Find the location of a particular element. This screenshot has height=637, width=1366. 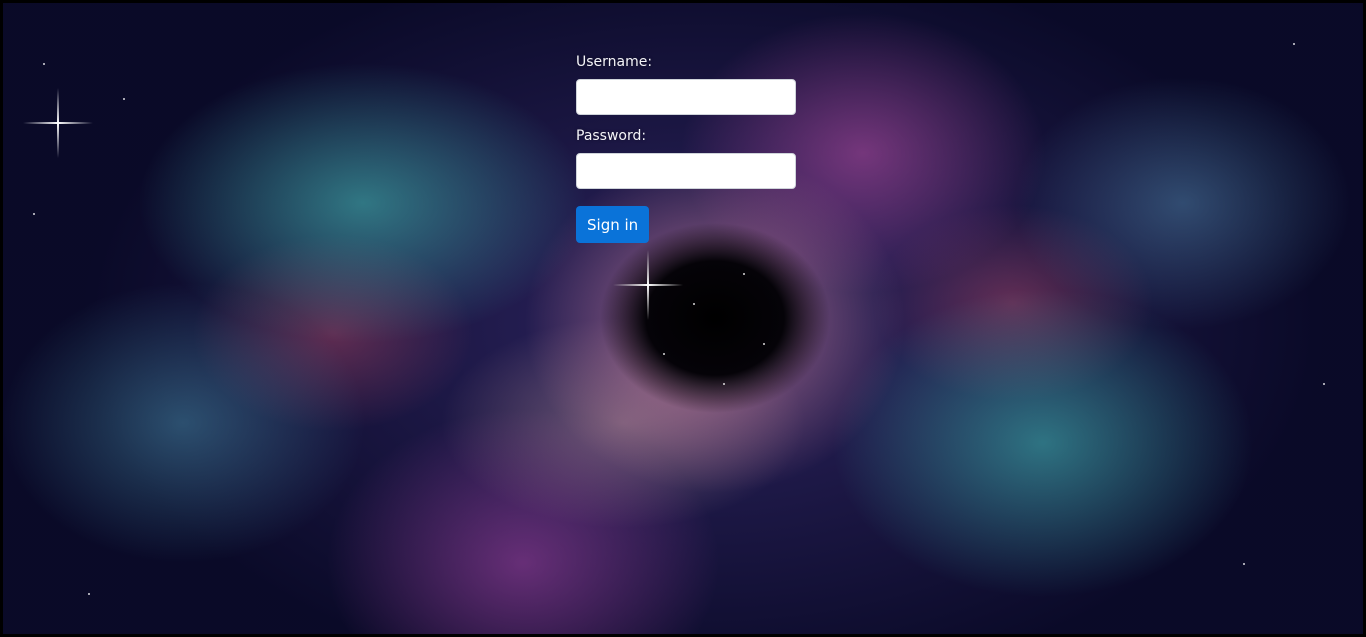

password-input is located at coordinates (686, 171).